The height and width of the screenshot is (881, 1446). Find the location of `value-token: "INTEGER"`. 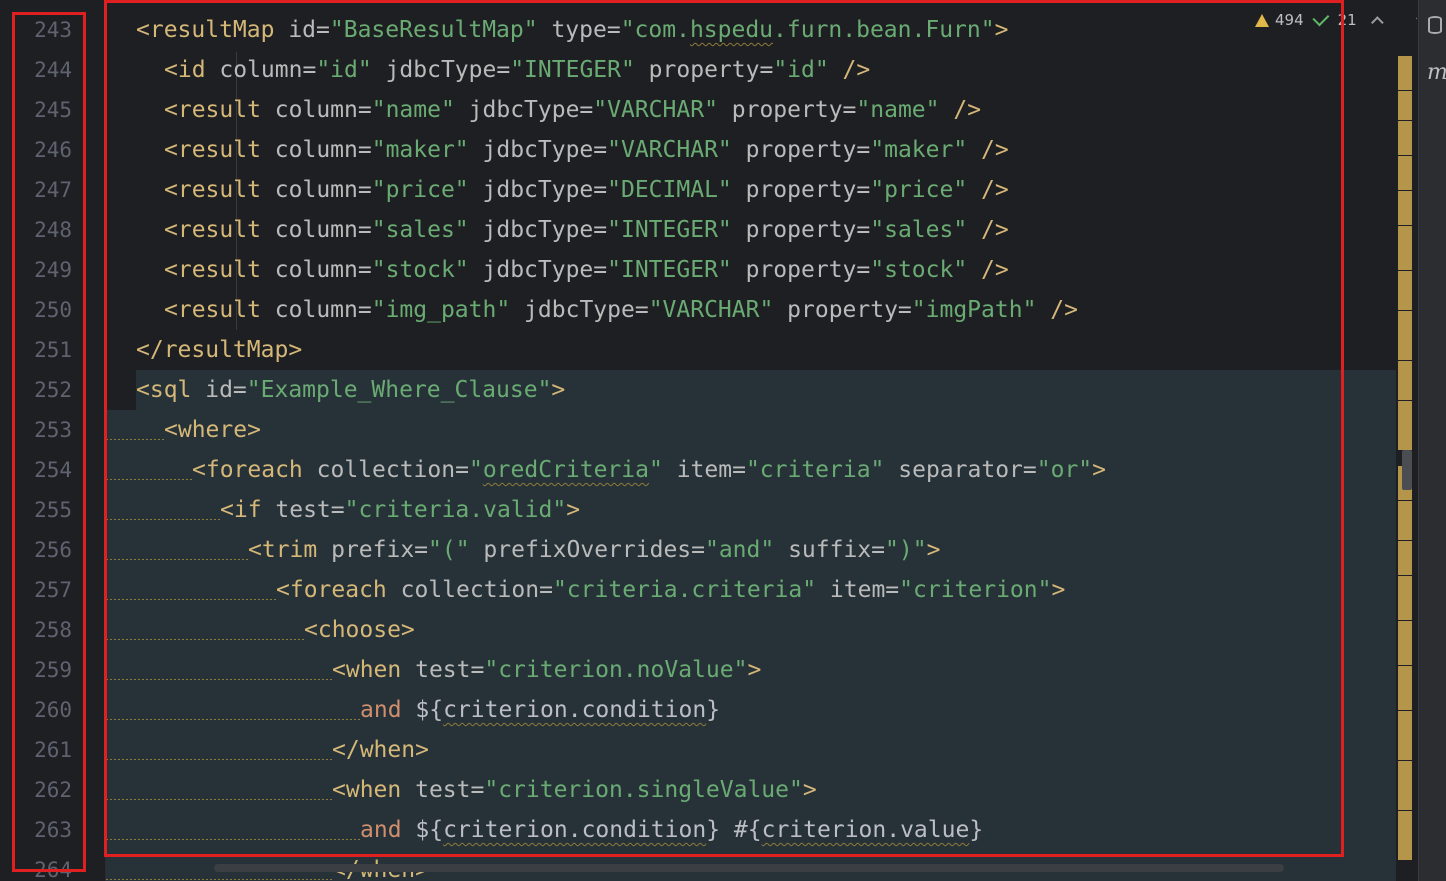

value-token: "INTEGER" is located at coordinates (572, 70).